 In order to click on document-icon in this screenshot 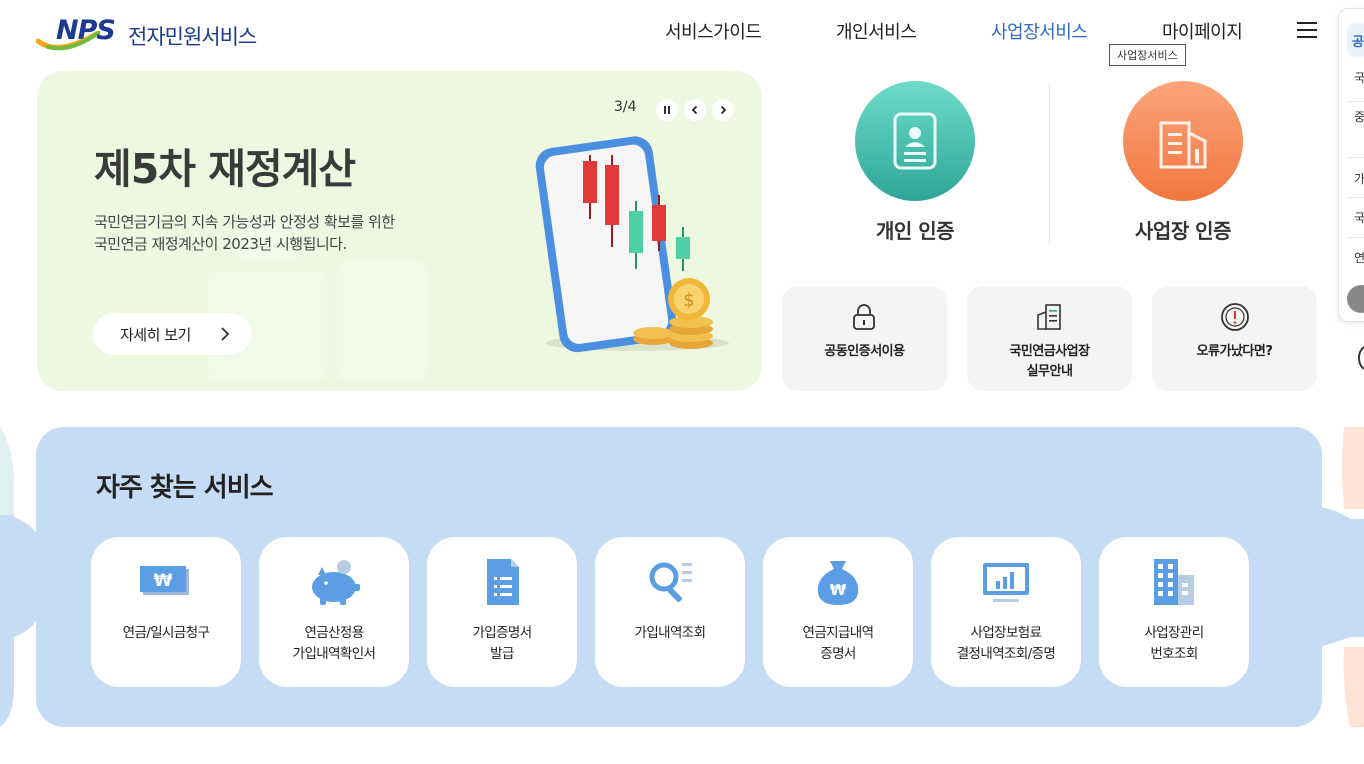, I will do `click(503, 582)`.